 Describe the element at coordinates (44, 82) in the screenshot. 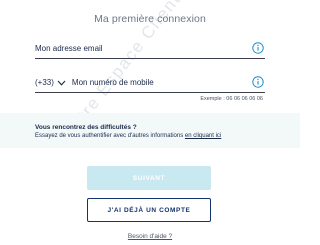

I see `country-code-value: (+33)` at that location.